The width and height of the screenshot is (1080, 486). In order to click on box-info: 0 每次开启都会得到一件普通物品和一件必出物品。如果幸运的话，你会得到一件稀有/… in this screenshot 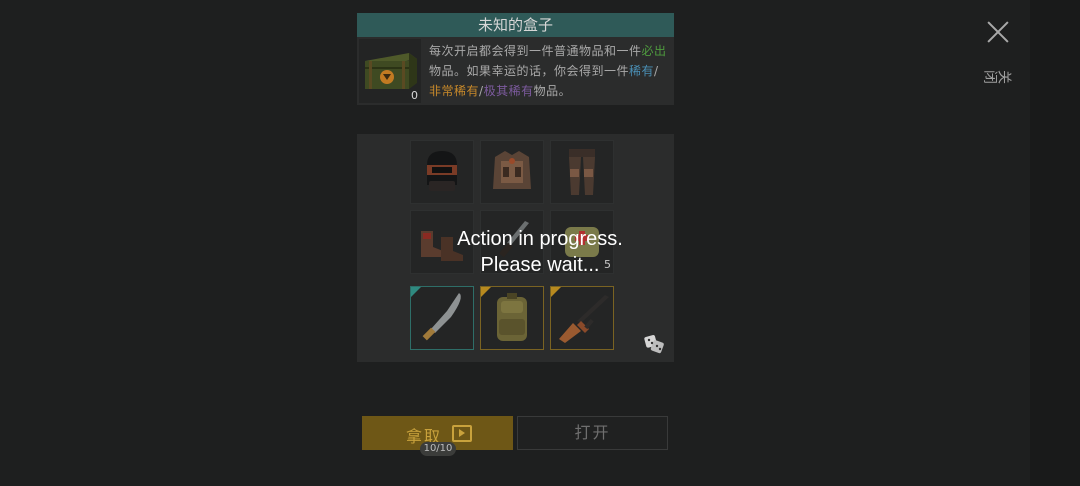, I will do `click(515, 71)`.